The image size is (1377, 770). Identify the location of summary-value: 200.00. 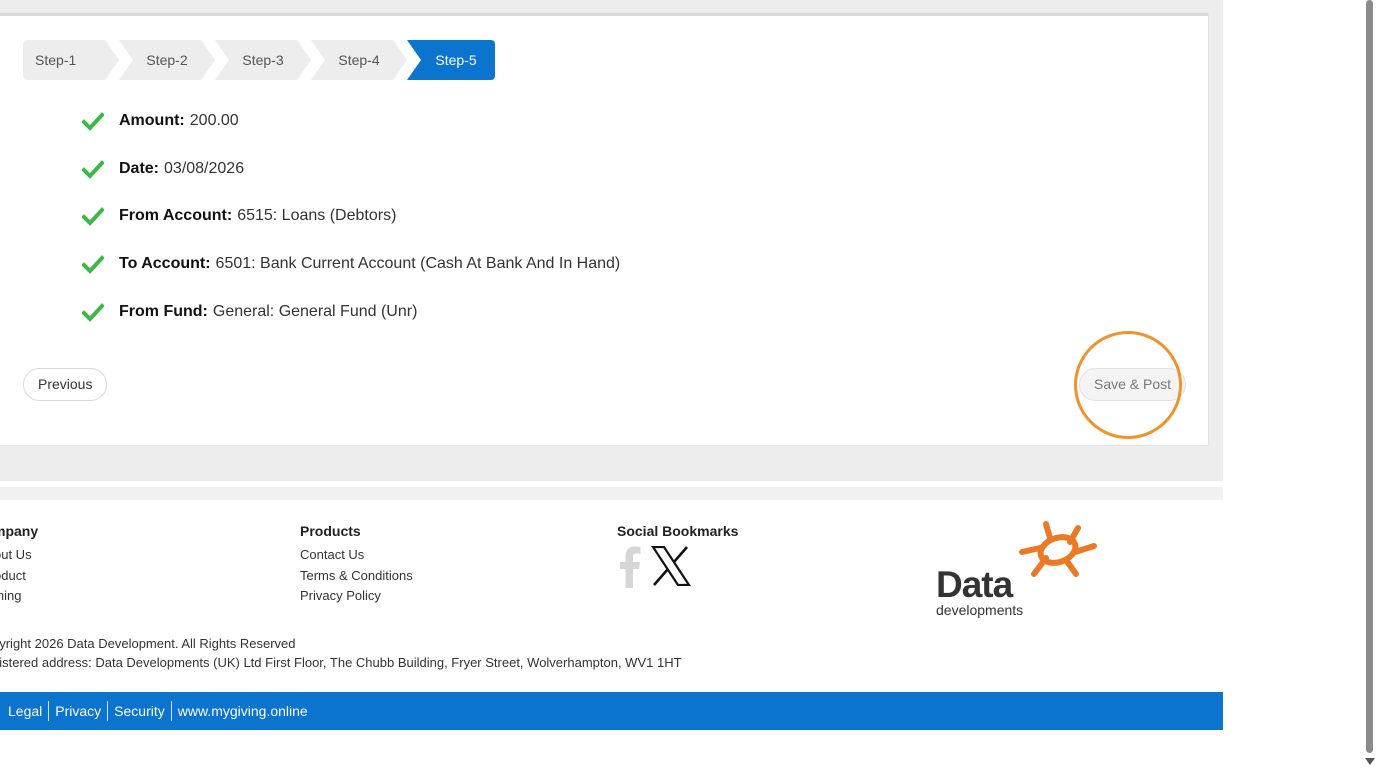
(214, 120).